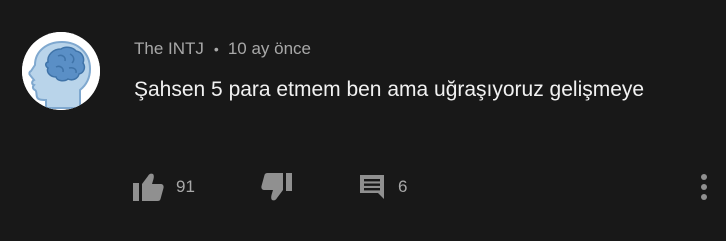  Describe the element at coordinates (269, 49) in the screenshot. I see `timestamp: 10 ay önce` at that location.